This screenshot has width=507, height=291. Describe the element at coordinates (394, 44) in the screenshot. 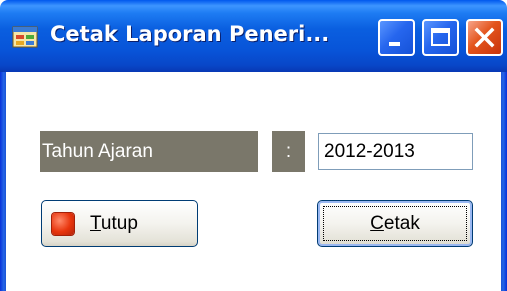

I see `minimize-icon` at that location.